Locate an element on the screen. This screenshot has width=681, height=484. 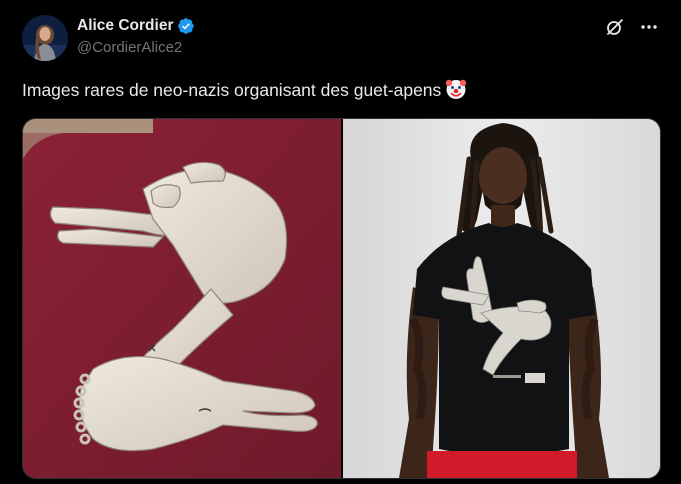
name-row: Alice Cordier is located at coordinates (136, 26).